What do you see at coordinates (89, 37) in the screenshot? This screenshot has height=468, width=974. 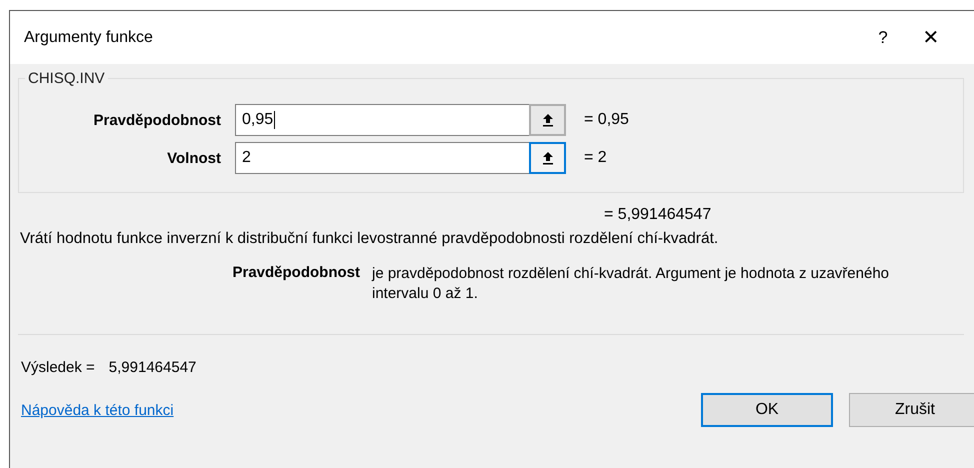 I see `window-title: Argumenty funkce` at bounding box center [89, 37].